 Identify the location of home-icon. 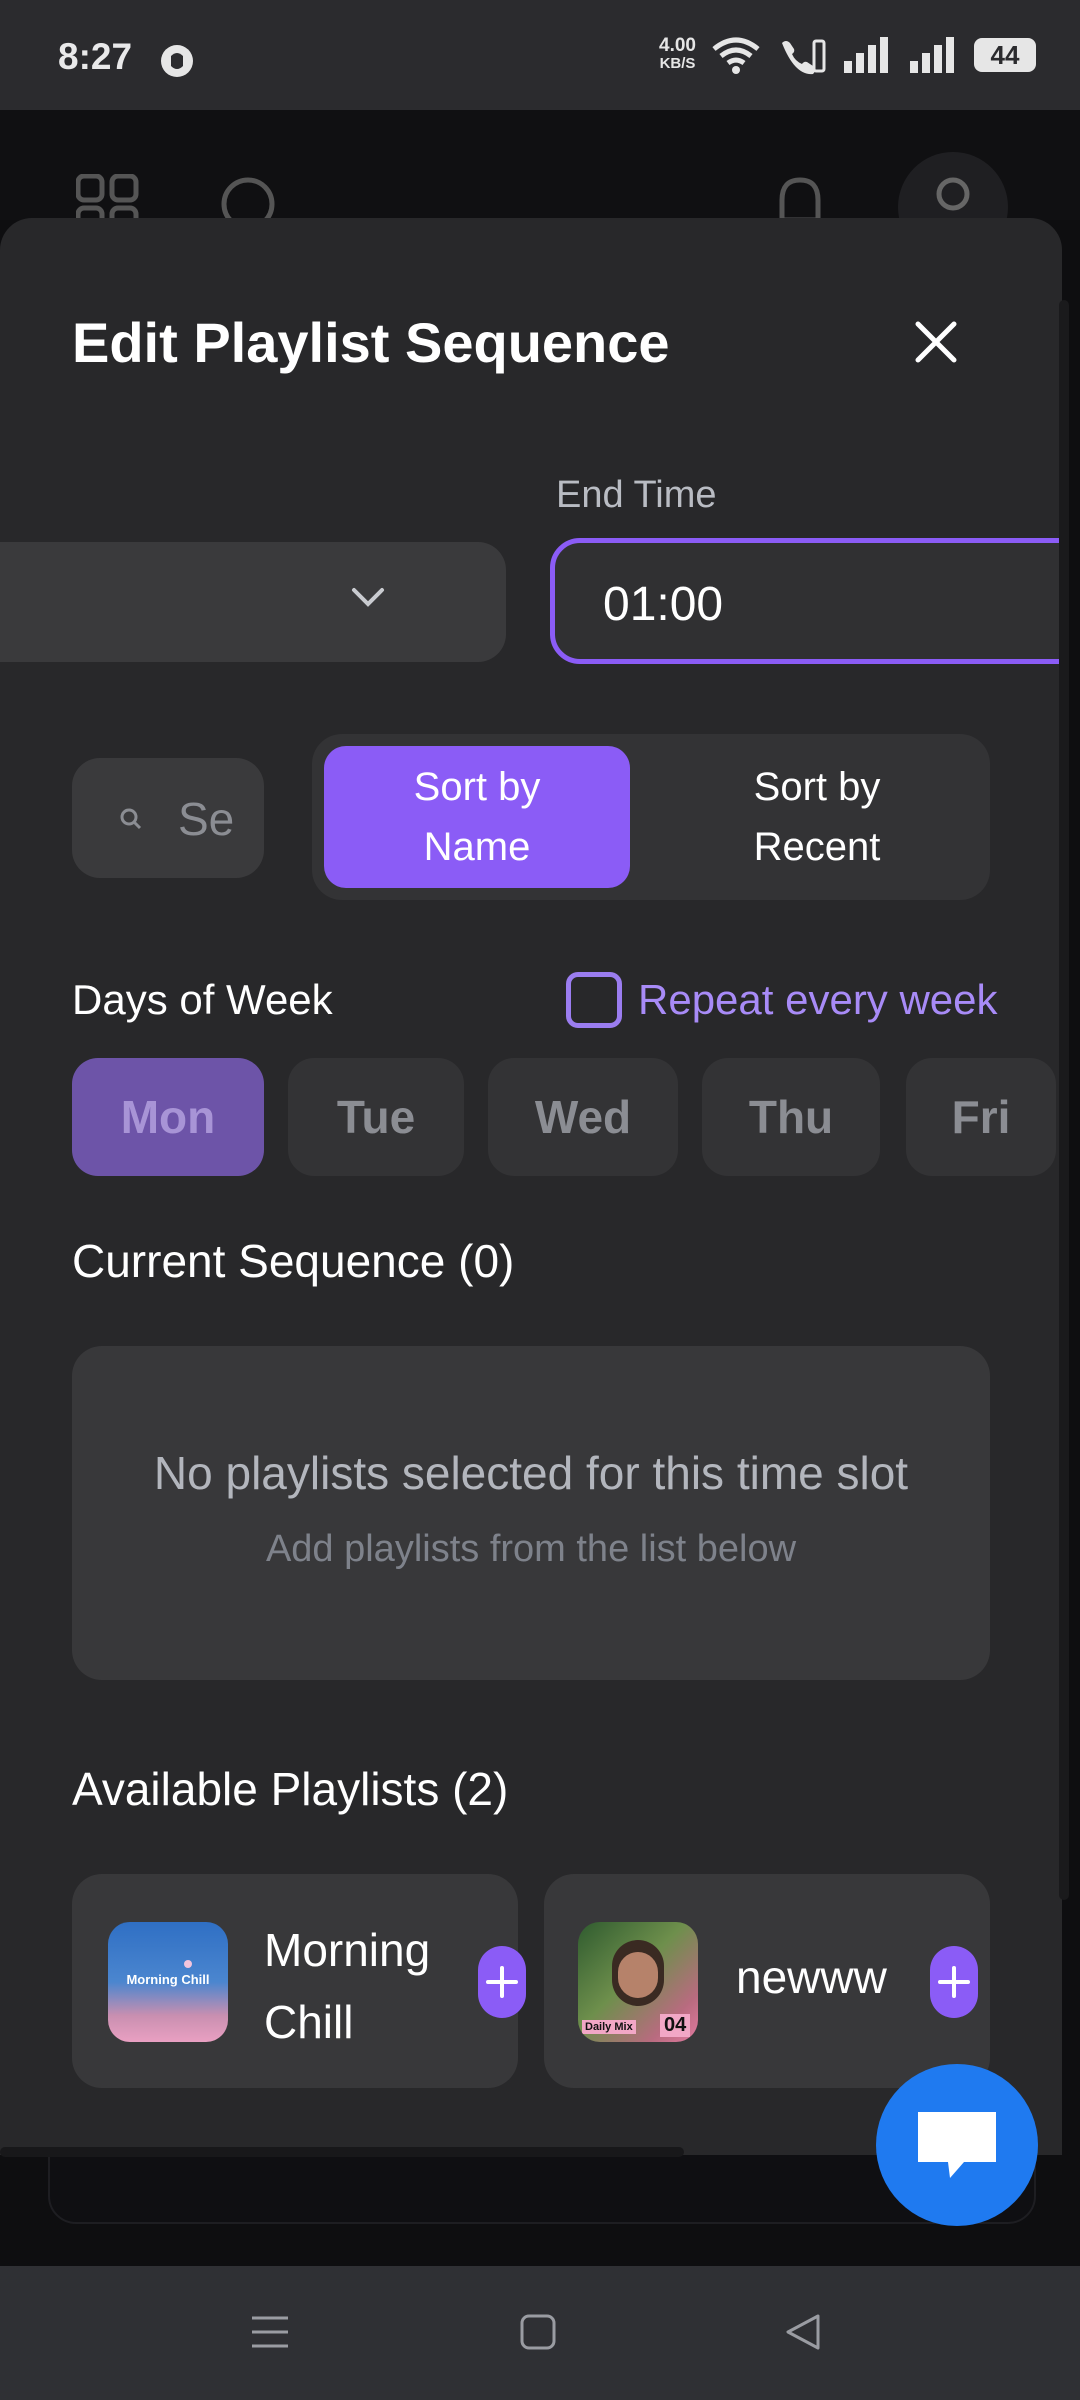
(538, 2332).